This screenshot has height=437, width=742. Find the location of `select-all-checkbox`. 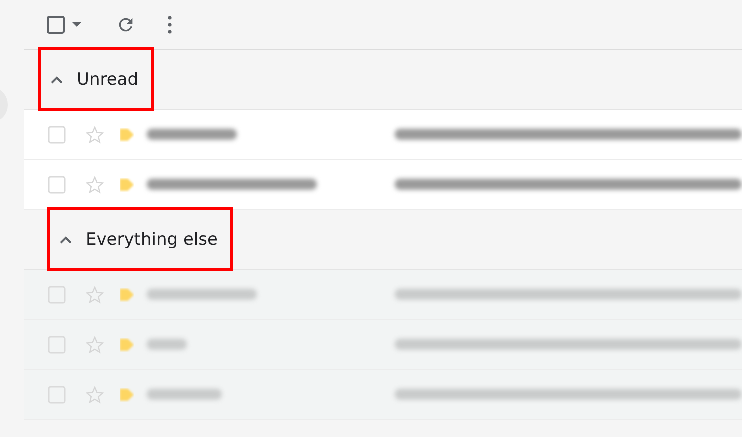

select-all-checkbox is located at coordinates (56, 24).